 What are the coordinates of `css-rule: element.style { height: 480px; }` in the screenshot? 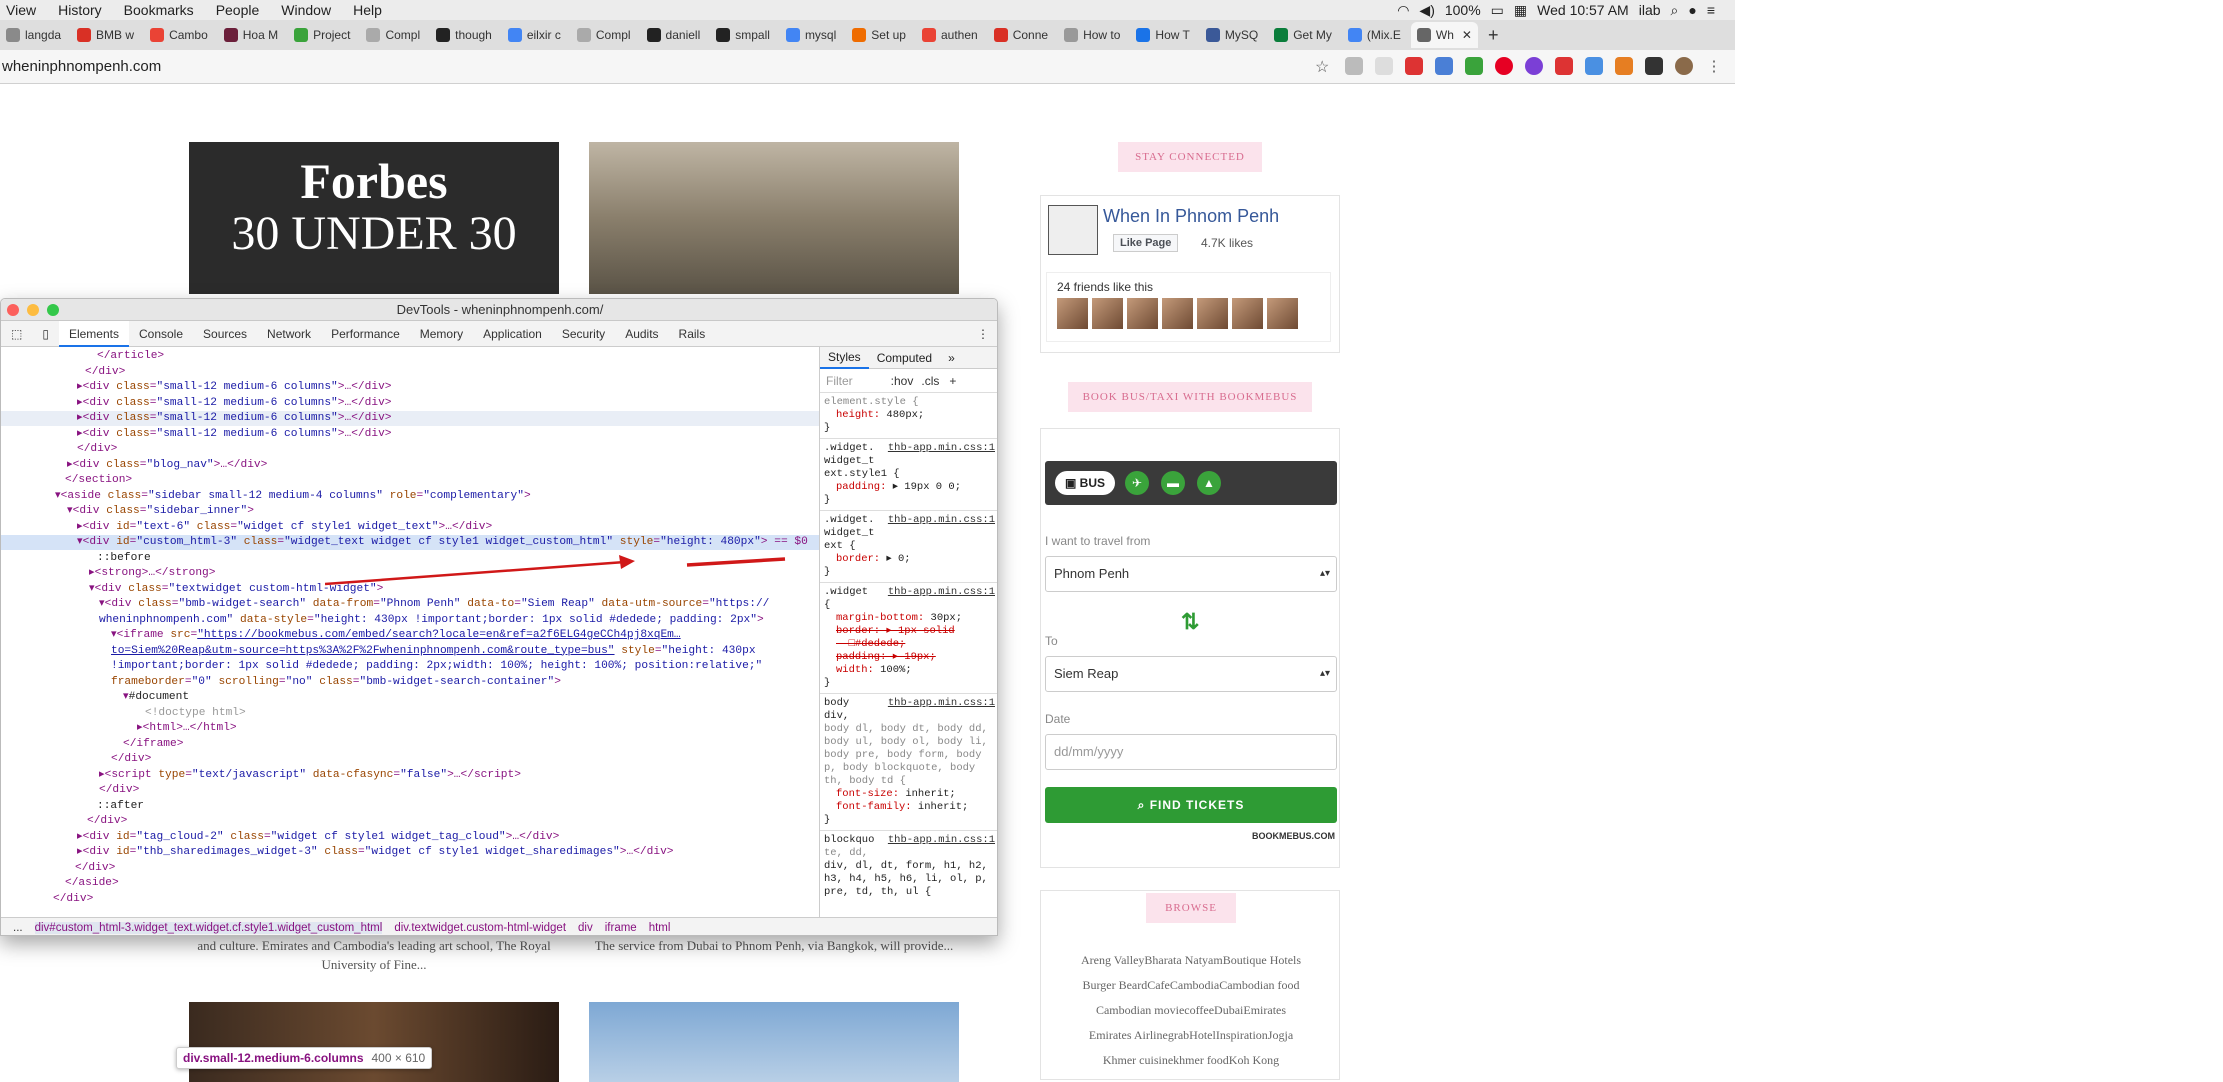 It's located at (908, 416).